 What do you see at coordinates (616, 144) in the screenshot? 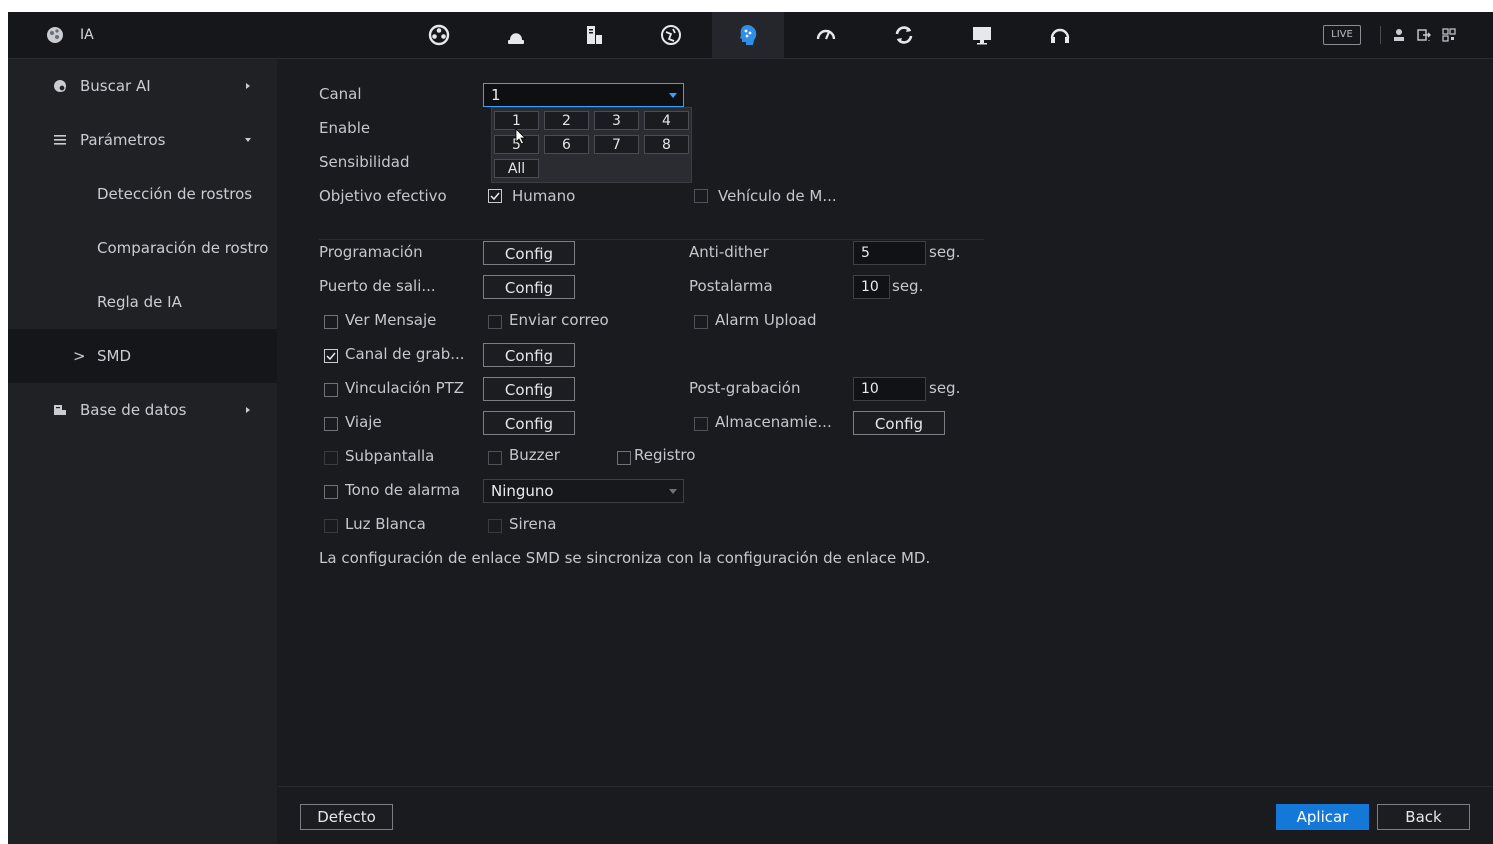
I see `canal-option: 7` at bounding box center [616, 144].